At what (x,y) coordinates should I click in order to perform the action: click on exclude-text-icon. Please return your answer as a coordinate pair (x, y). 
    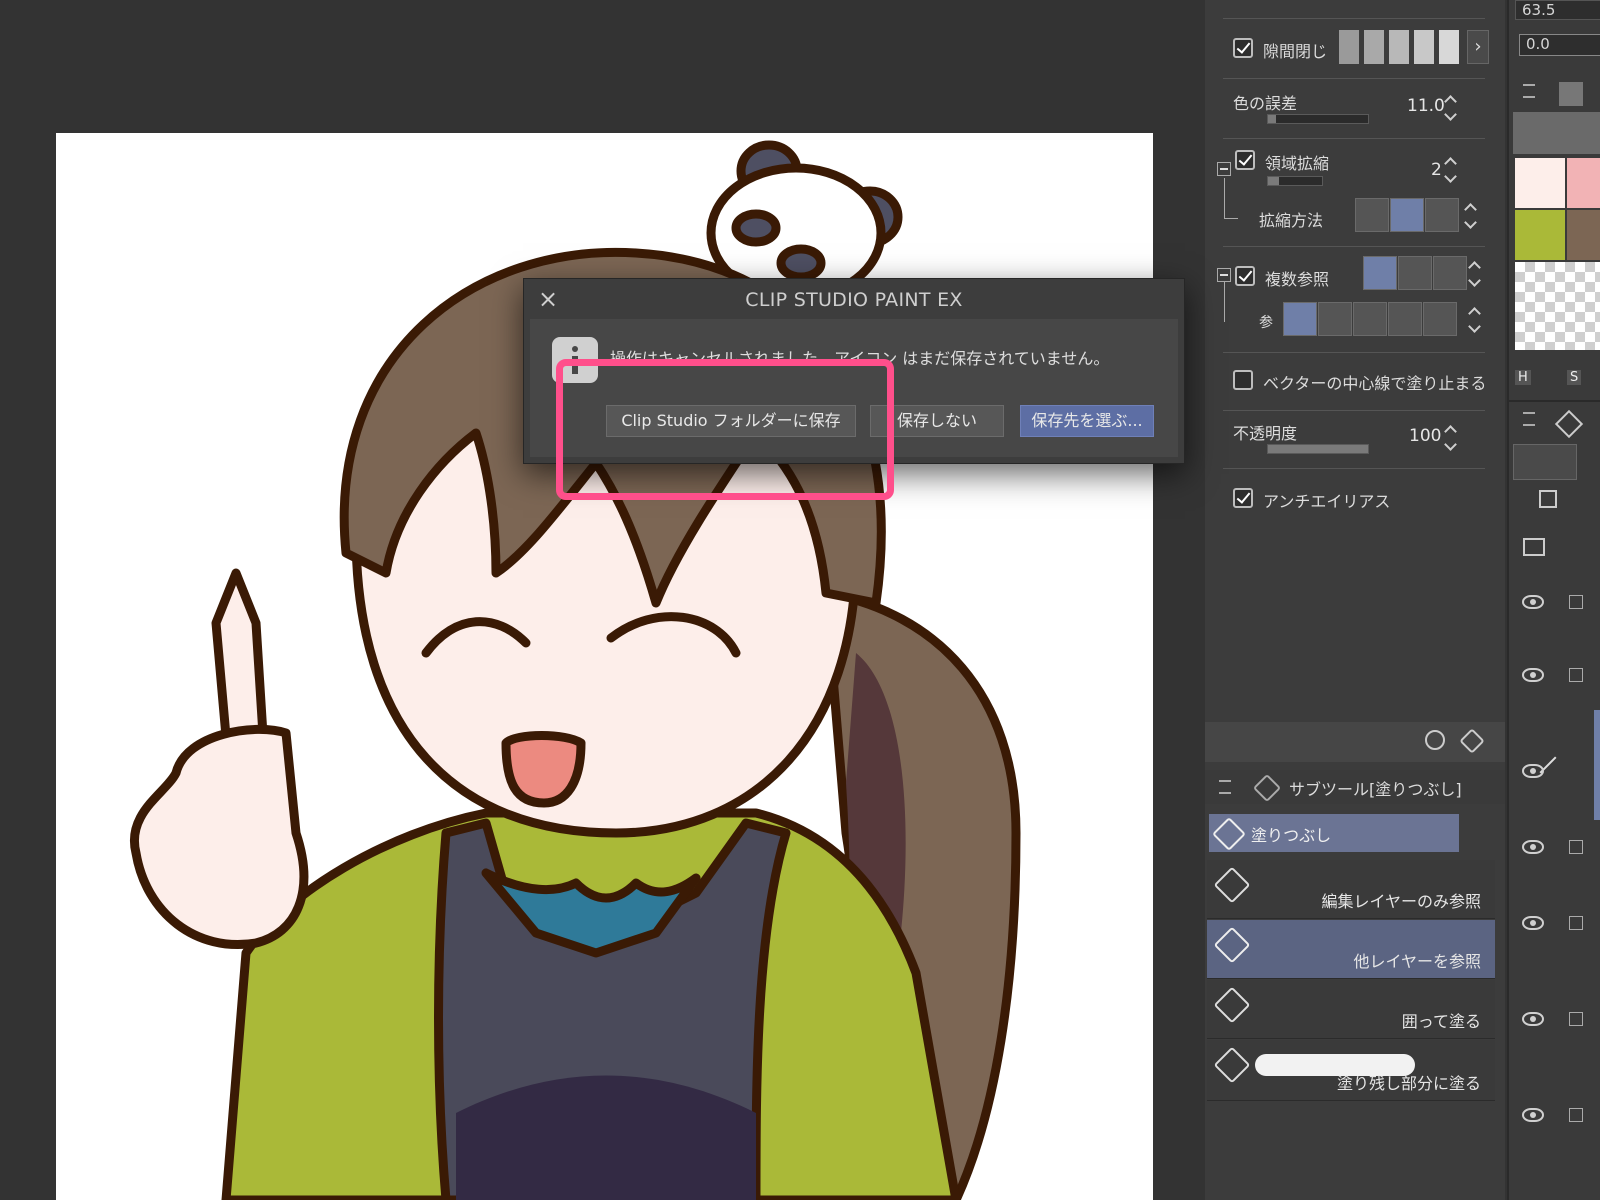
    Looking at the image, I should click on (1335, 319).